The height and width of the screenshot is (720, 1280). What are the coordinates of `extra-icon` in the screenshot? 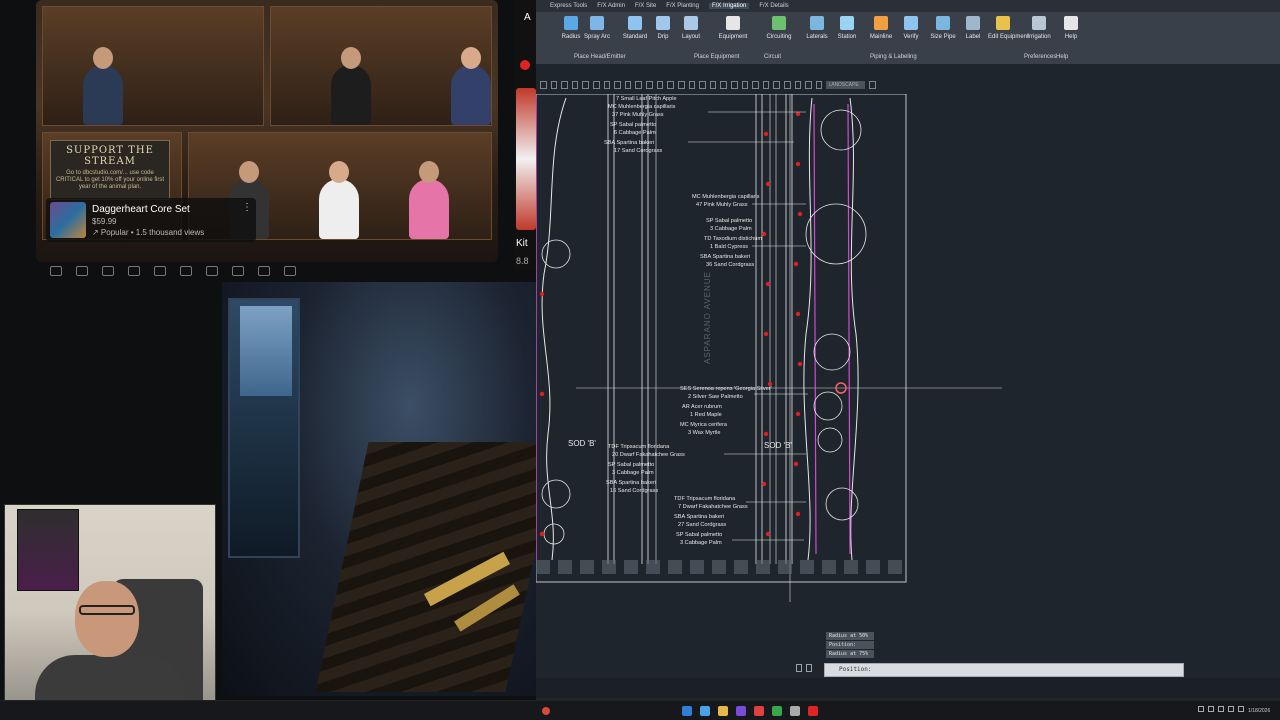 It's located at (290, 271).